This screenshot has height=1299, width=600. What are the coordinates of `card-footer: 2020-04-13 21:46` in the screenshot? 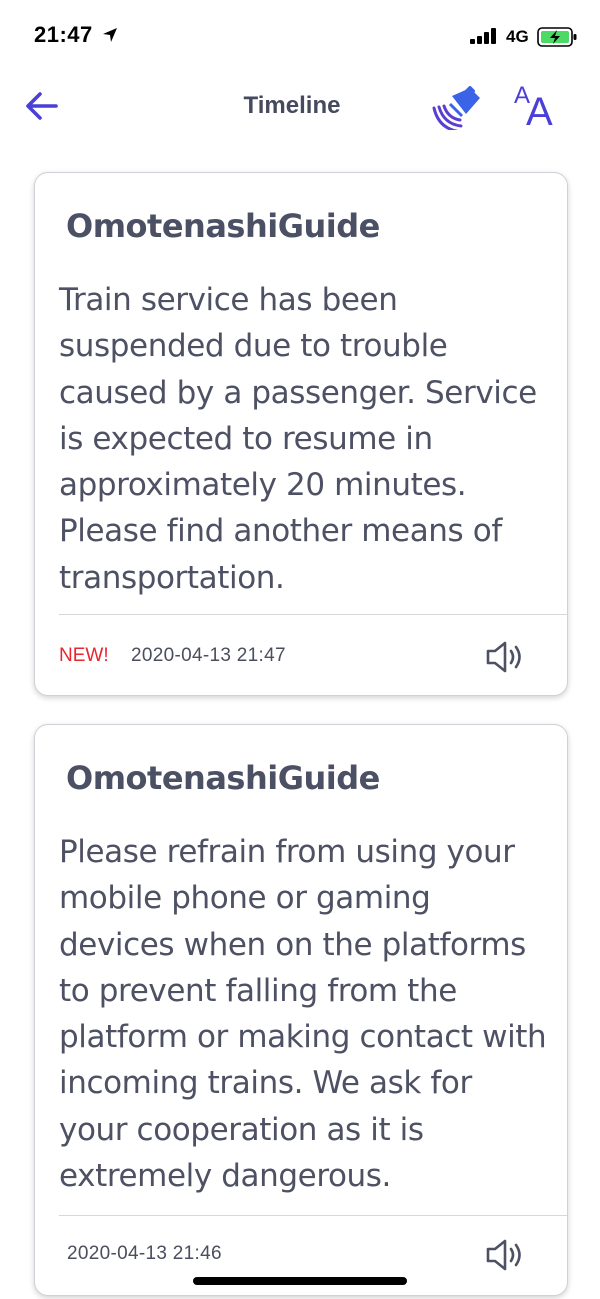 It's located at (313, 1257).